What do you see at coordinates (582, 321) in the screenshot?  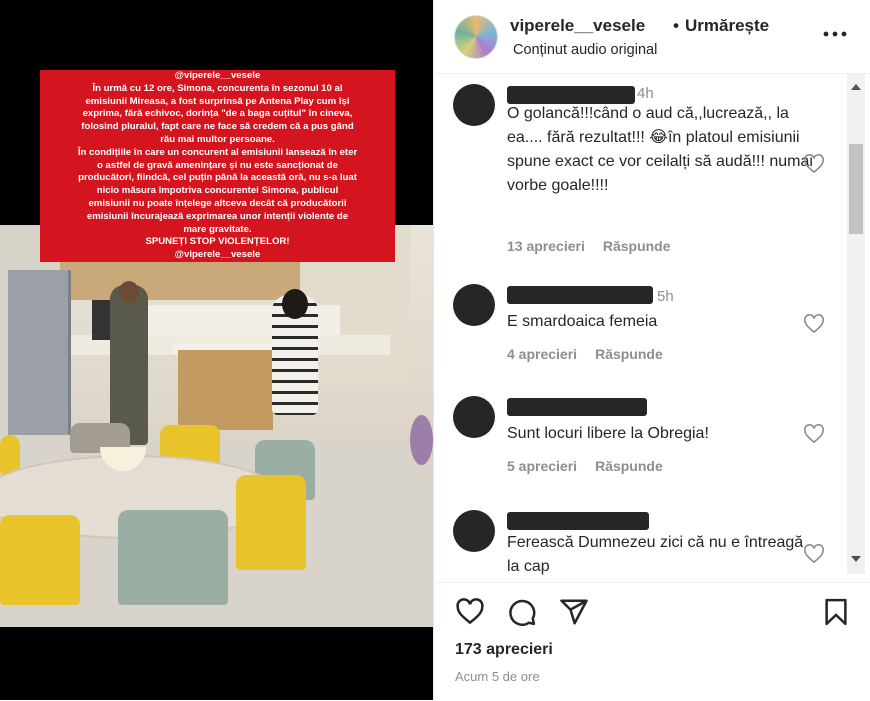 I see `comment-text: E smardoaica femeia` at bounding box center [582, 321].